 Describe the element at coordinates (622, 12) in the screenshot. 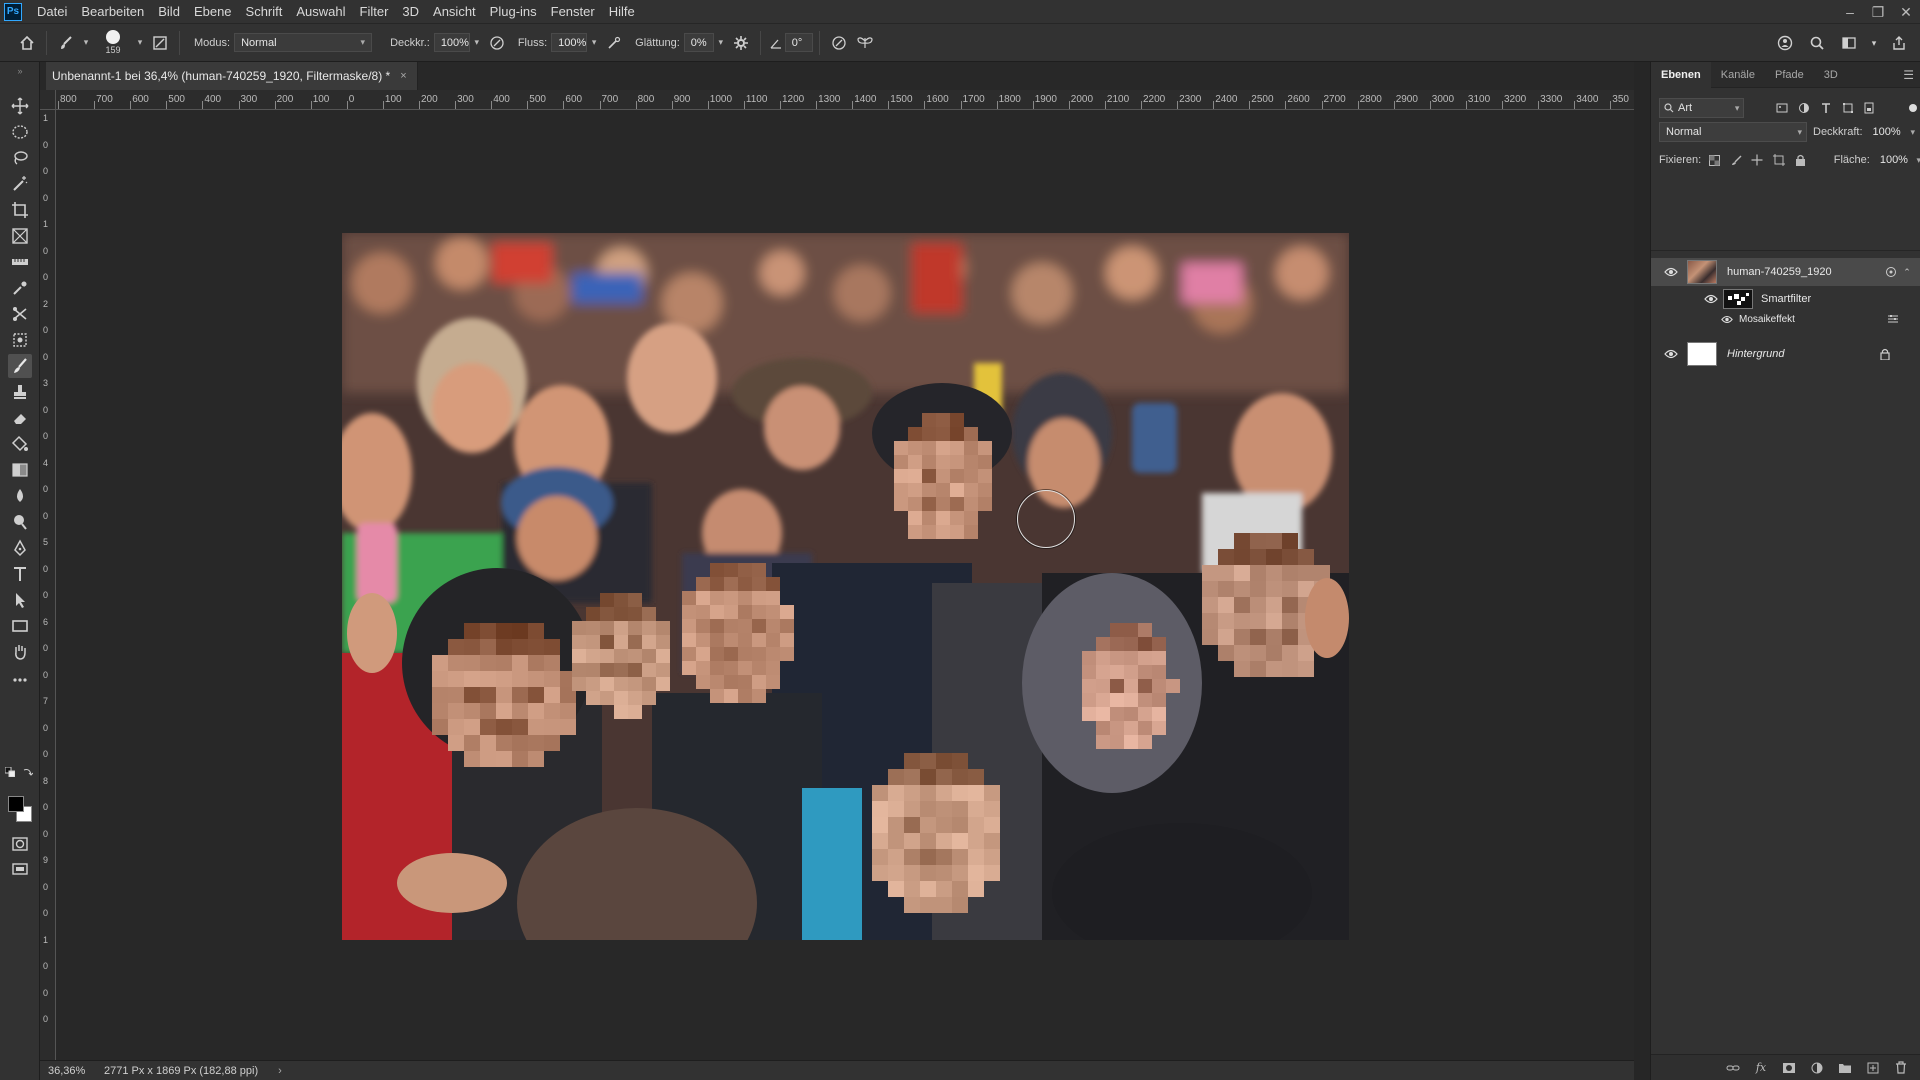

I see `menu-hilfe: Hilfe` at that location.